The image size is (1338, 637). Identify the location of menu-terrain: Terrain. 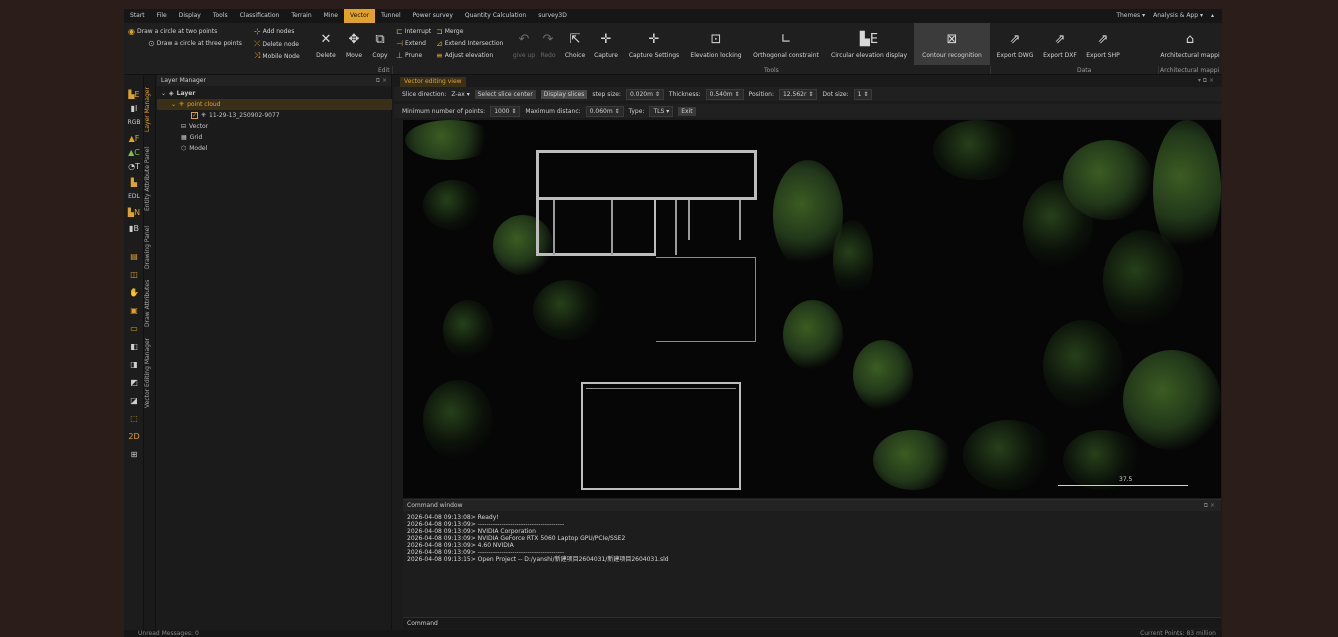
(301, 16).